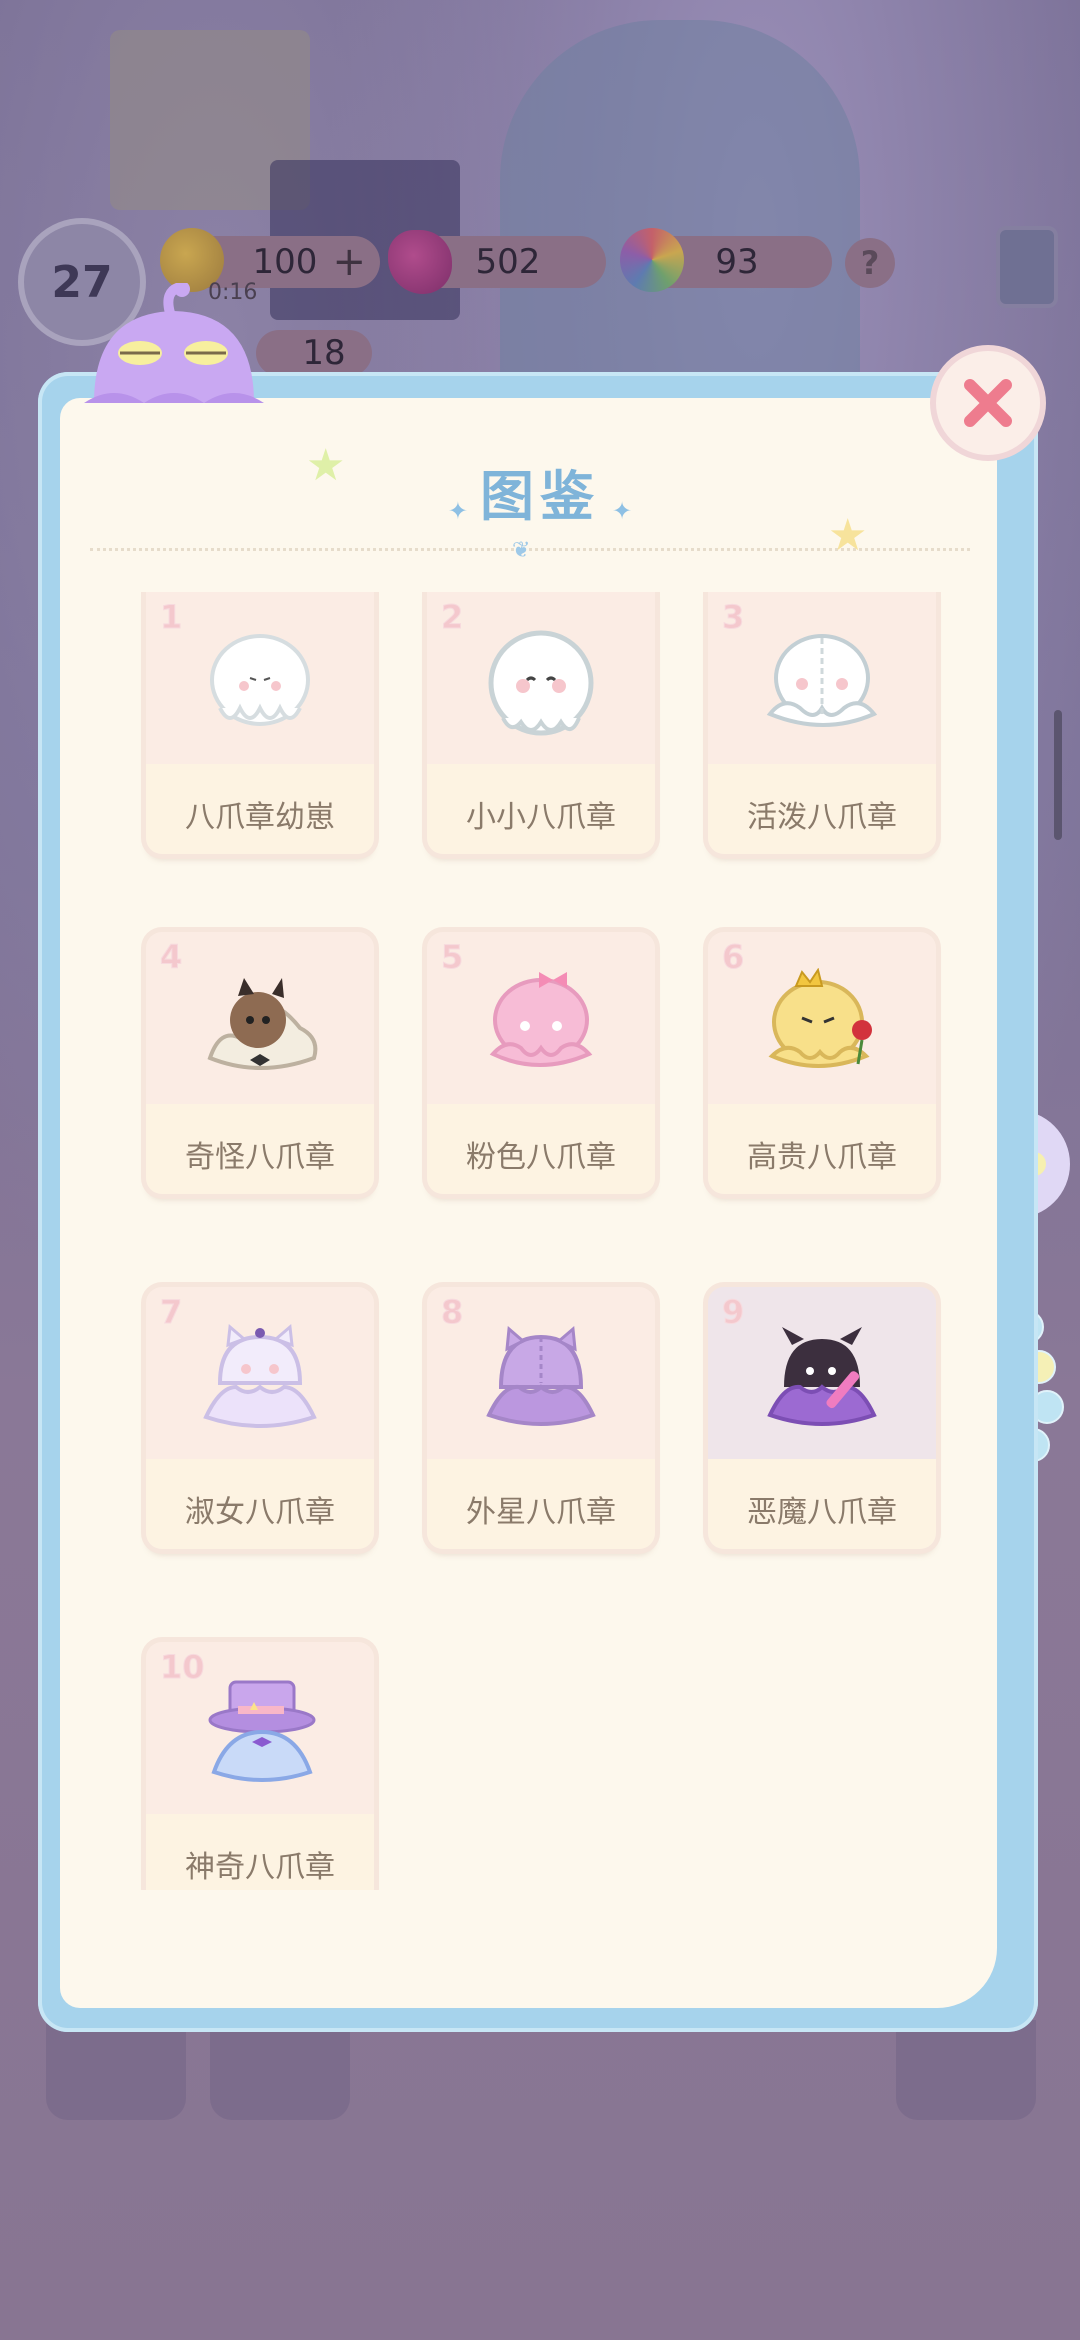 The image size is (1080, 2340). What do you see at coordinates (1058, 775) in the screenshot?
I see `scrollbar` at bounding box center [1058, 775].